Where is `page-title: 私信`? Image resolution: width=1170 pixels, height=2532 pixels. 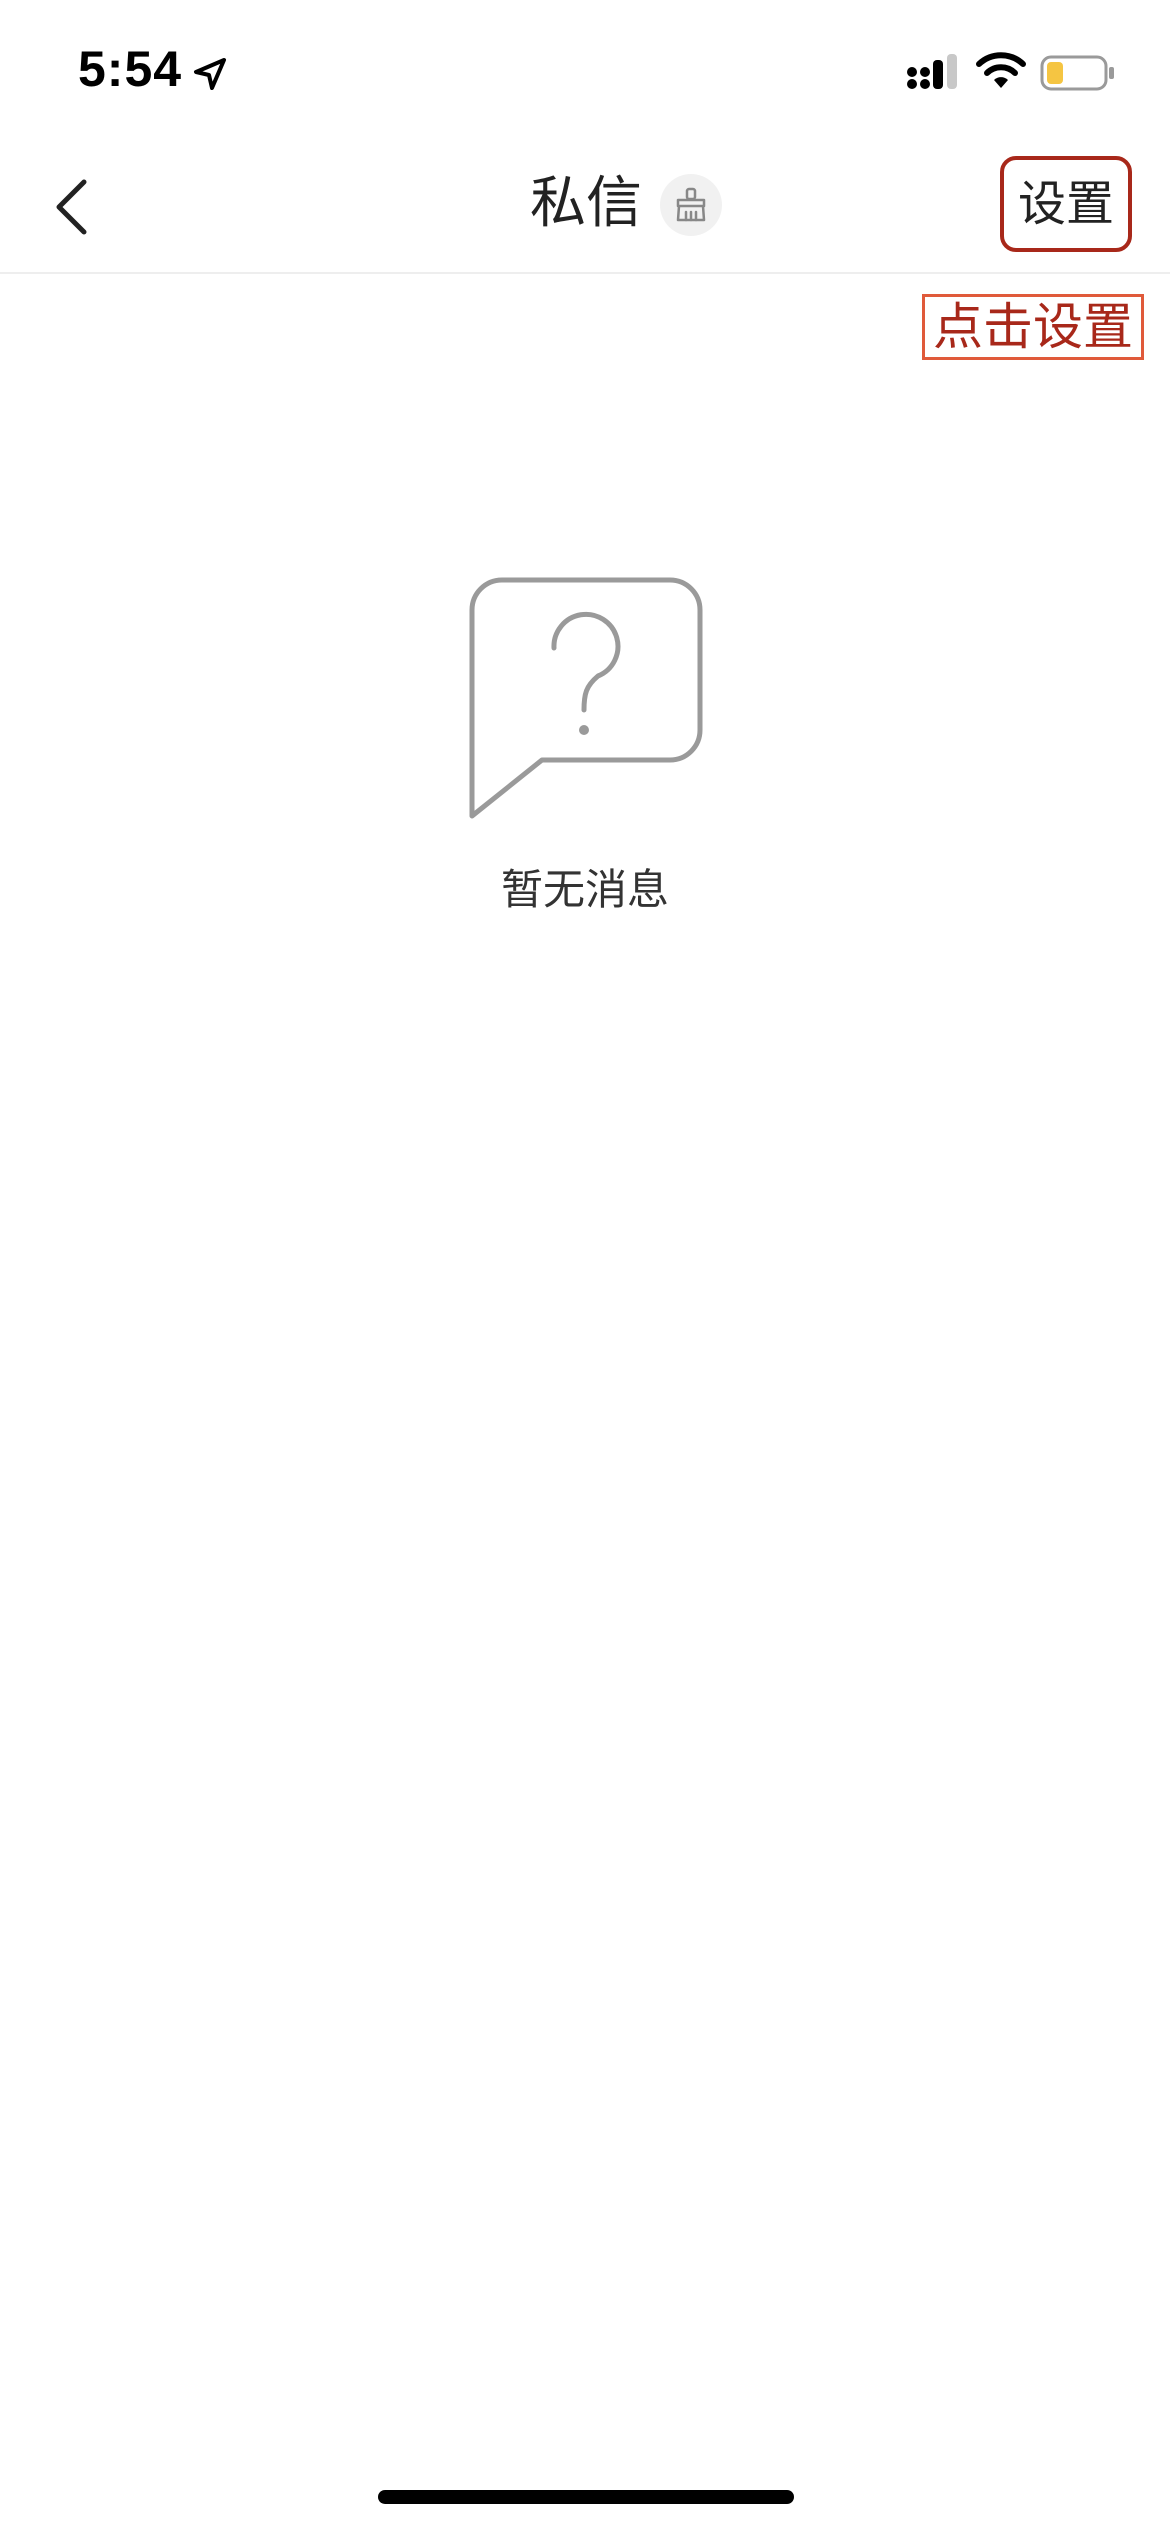 page-title: 私信 is located at coordinates (586, 203).